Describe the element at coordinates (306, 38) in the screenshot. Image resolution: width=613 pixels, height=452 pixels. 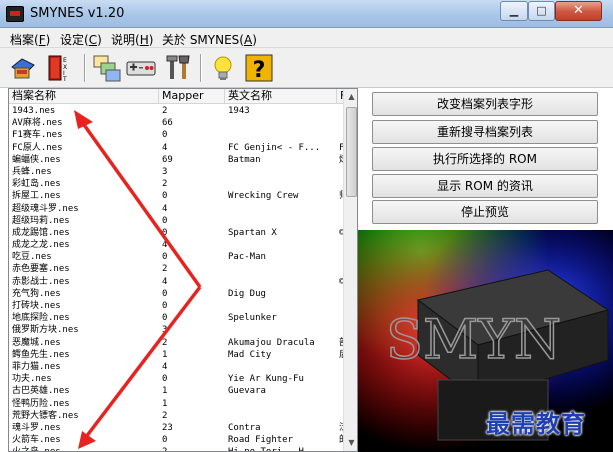
I see `menu-bar: 档案(F) 设定(C) 说明(H) 关於 SMYNES(A)` at that location.